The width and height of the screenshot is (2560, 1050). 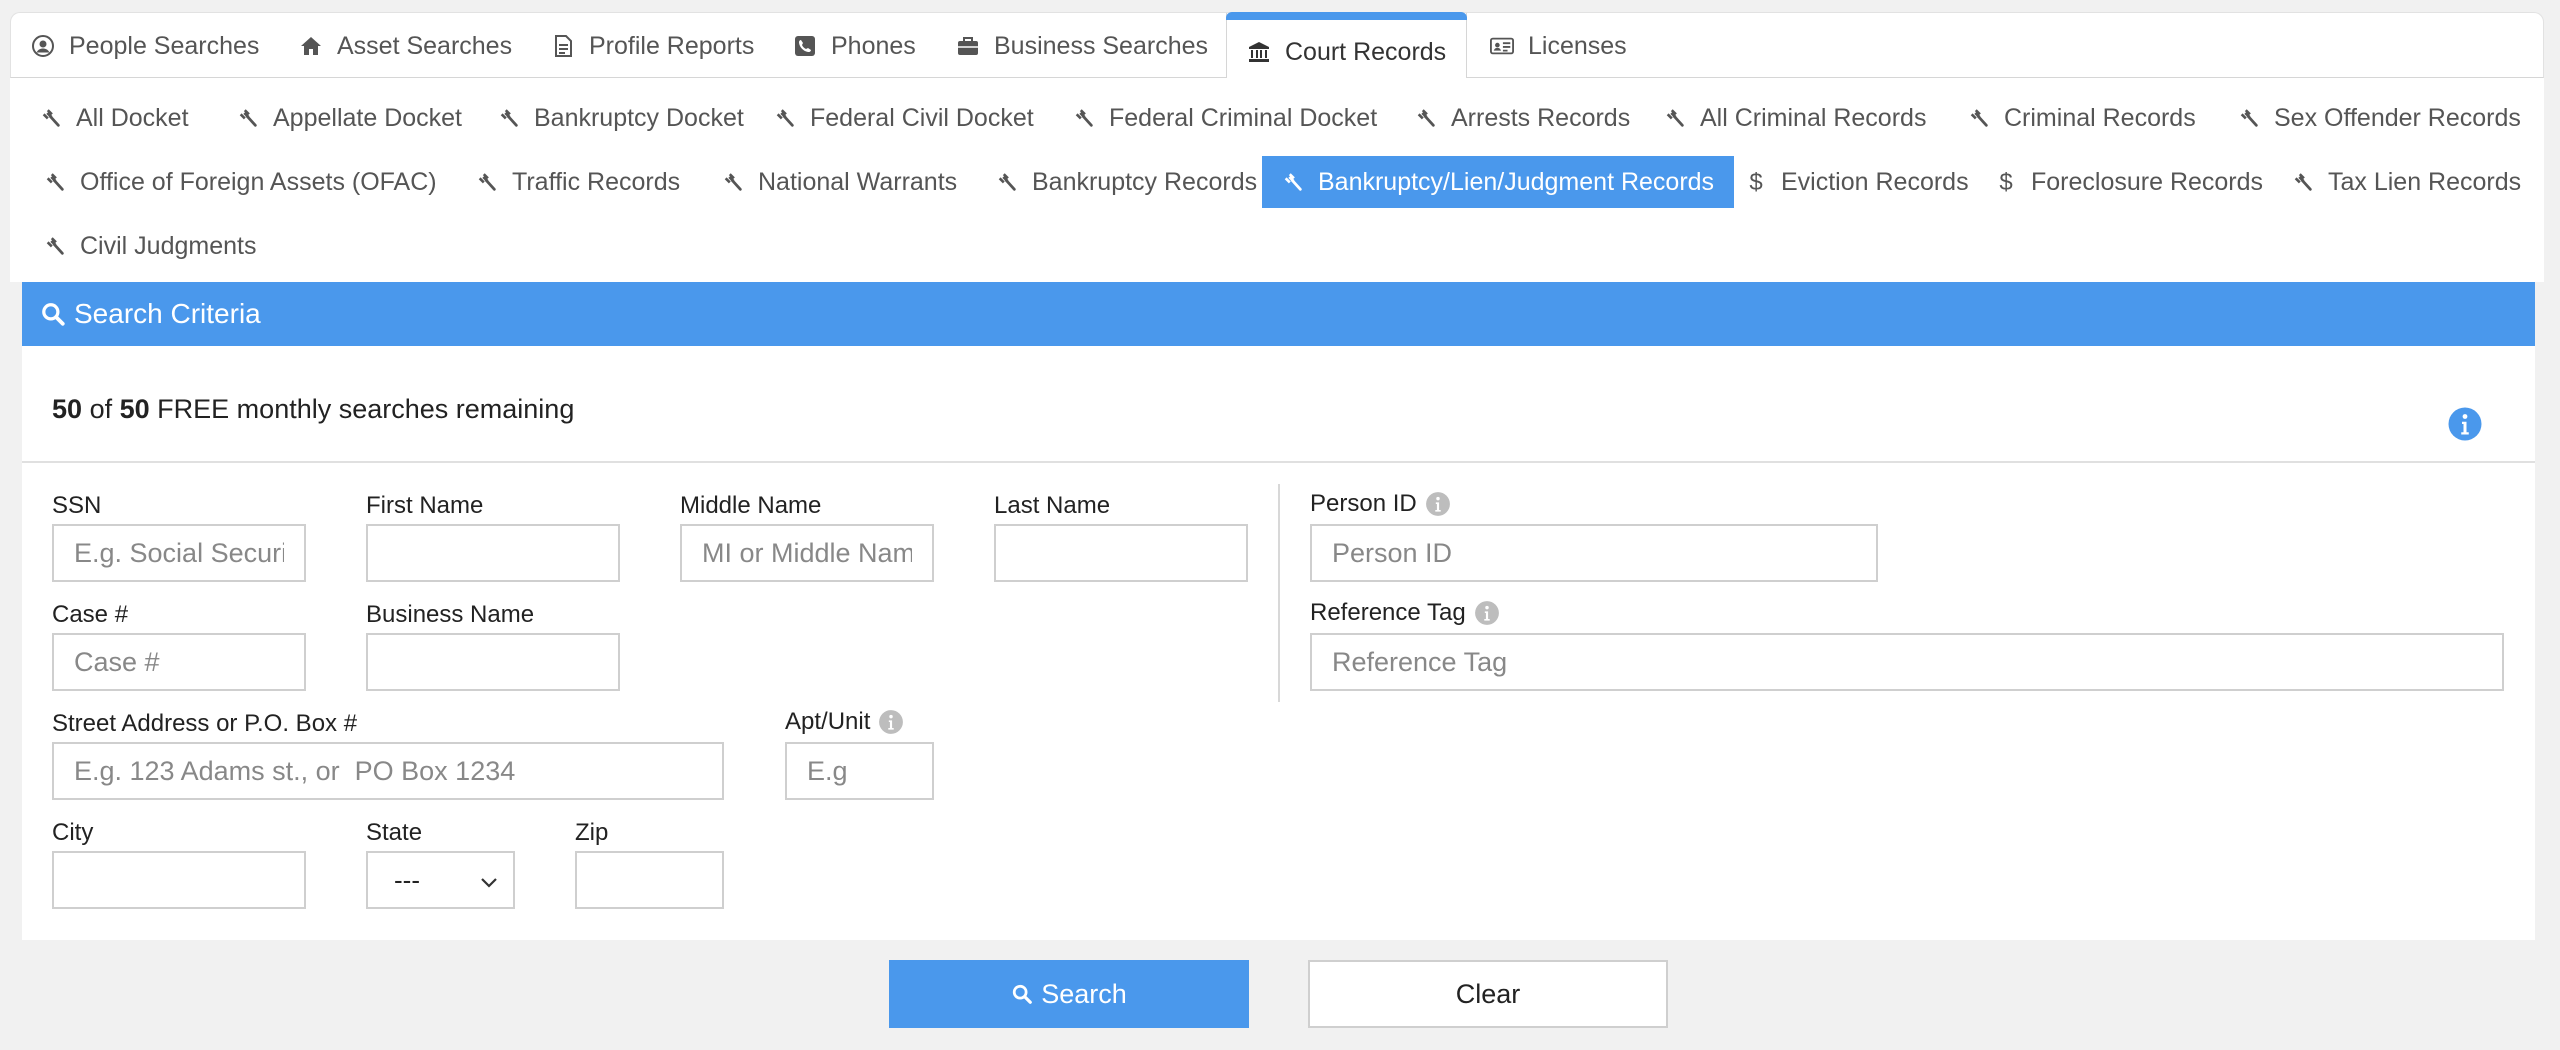 What do you see at coordinates (407, 879) in the screenshot?
I see `state-selected-value: ---` at bounding box center [407, 879].